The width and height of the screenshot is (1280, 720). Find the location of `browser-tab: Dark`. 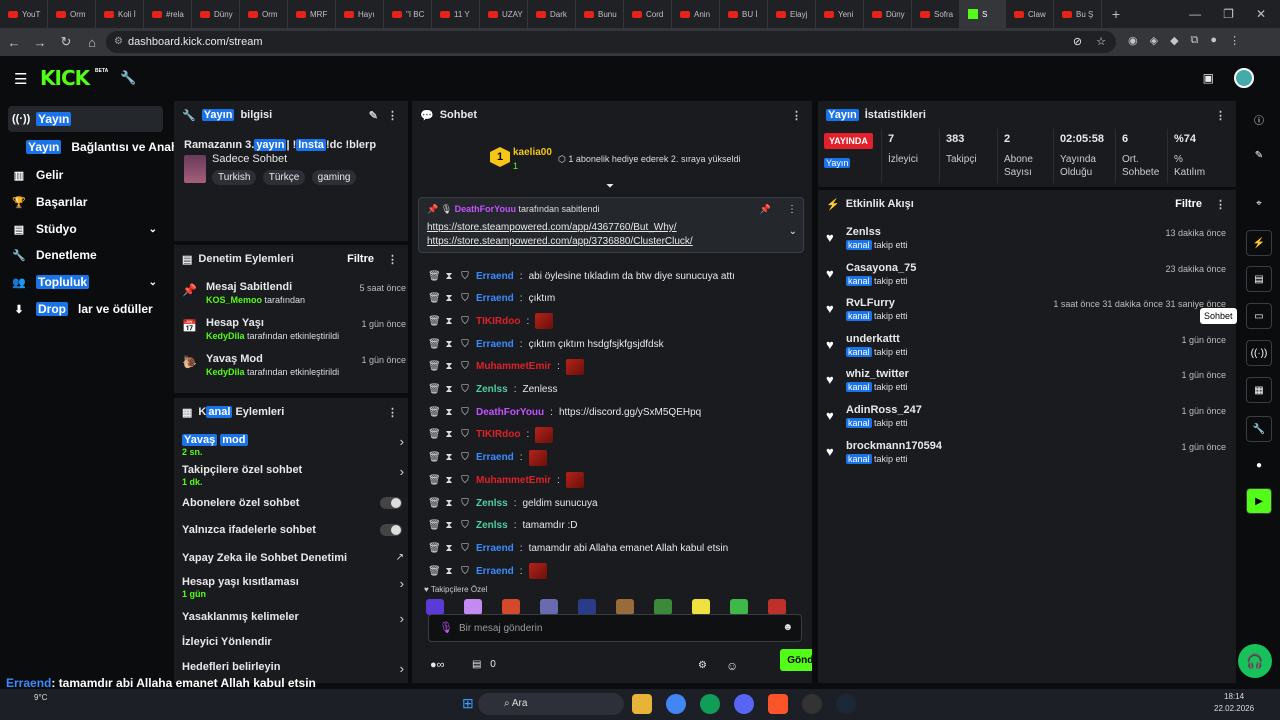

browser-tab: Dark is located at coordinates (552, 14).